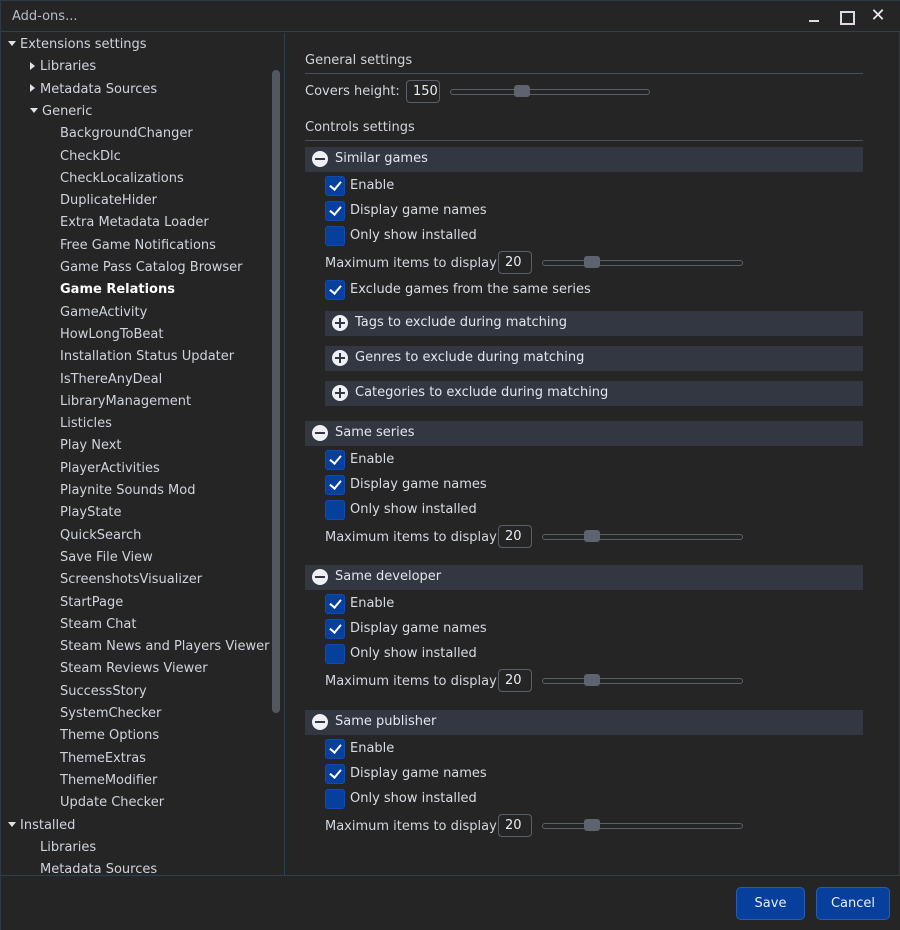 Image resolution: width=900 pixels, height=930 pixels. Describe the element at coordinates (853, 903) in the screenshot. I see `cancel-button: Cancel` at that location.